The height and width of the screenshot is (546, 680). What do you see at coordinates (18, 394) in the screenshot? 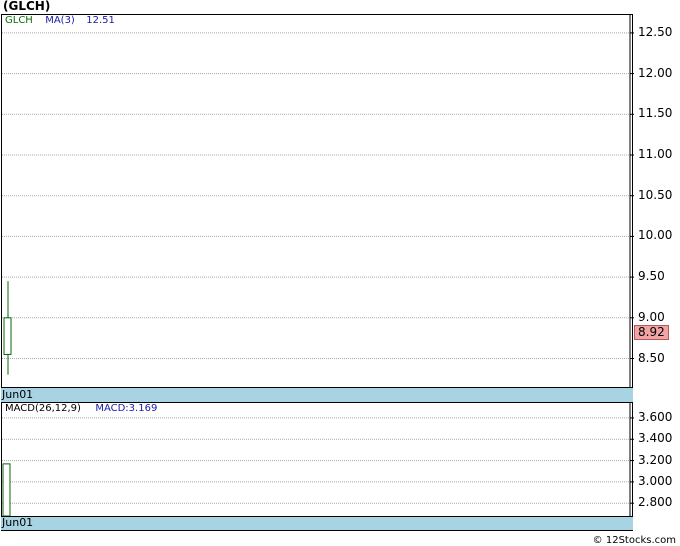
I see `price-date-label: Jun01` at bounding box center [18, 394].